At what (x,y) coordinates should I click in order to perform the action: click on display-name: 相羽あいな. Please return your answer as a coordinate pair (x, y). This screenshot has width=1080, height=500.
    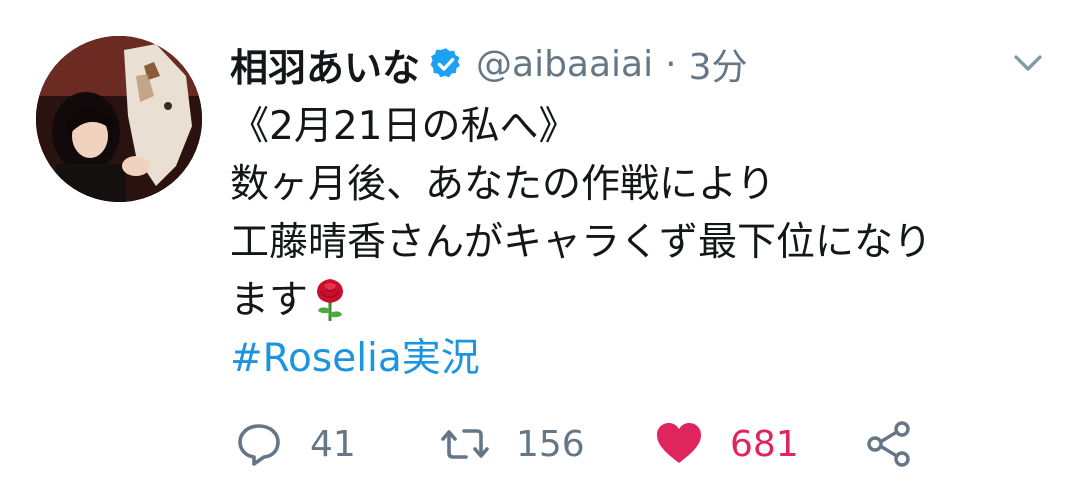
    Looking at the image, I should click on (325, 64).